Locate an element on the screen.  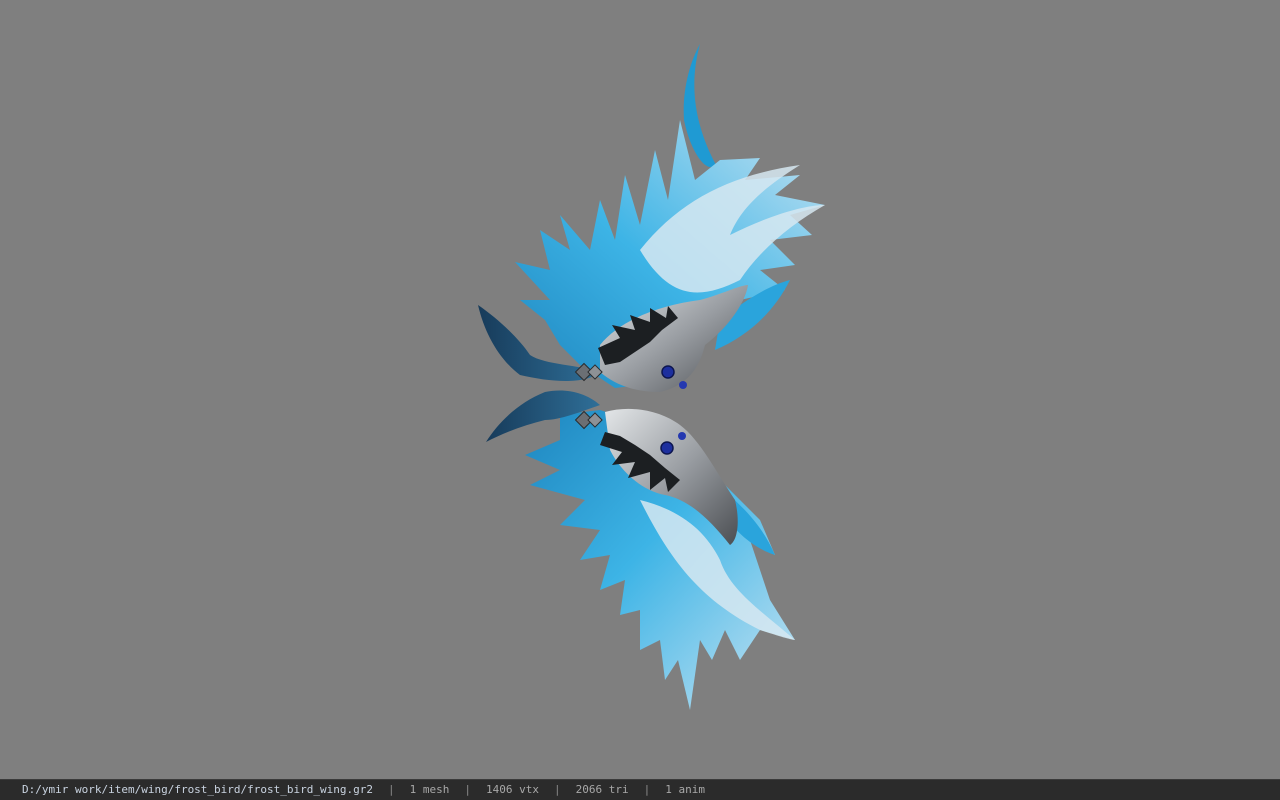
upper-wing-gem is located at coordinates (668, 372).